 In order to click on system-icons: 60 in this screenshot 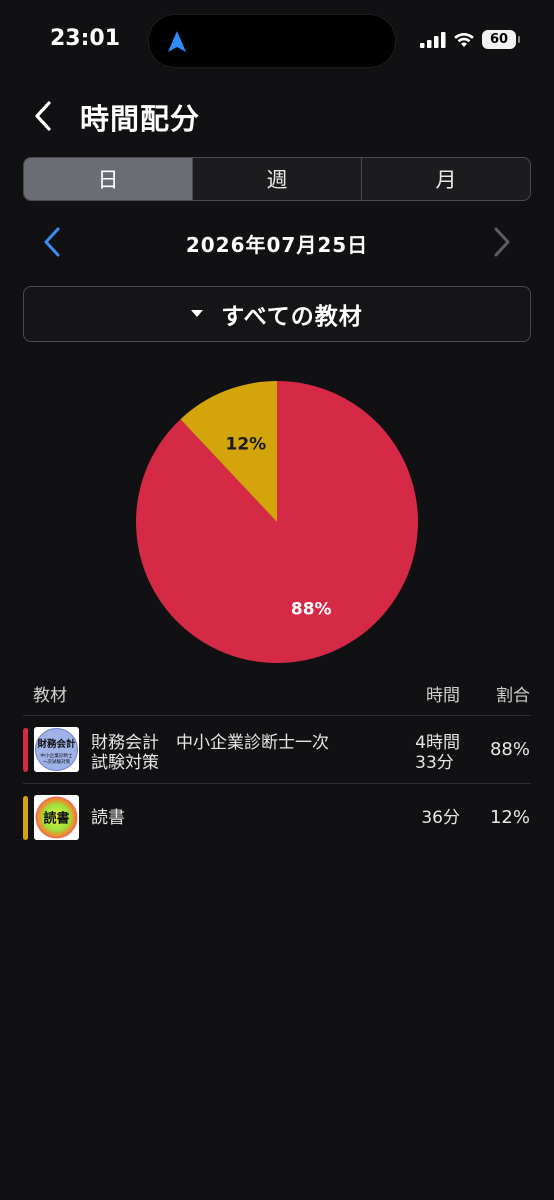, I will do `click(470, 39)`.